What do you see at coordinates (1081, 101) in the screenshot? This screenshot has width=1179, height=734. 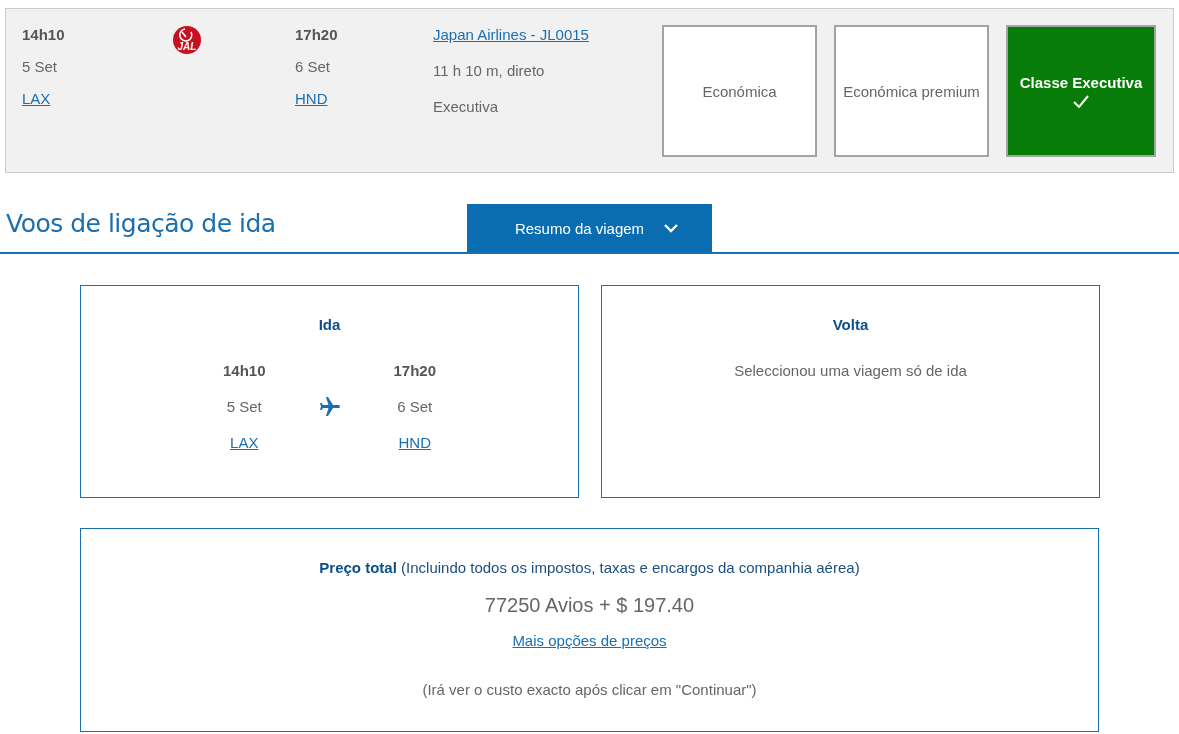 I see `check-icon` at bounding box center [1081, 101].